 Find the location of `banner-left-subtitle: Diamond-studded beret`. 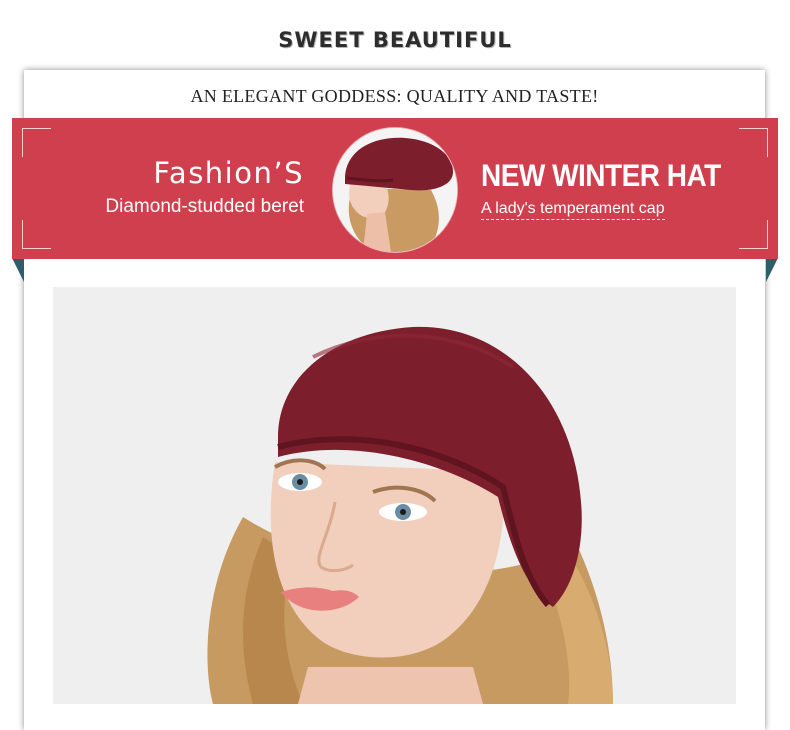

banner-left-subtitle: Diamond-studded beret is located at coordinates (204, 206).